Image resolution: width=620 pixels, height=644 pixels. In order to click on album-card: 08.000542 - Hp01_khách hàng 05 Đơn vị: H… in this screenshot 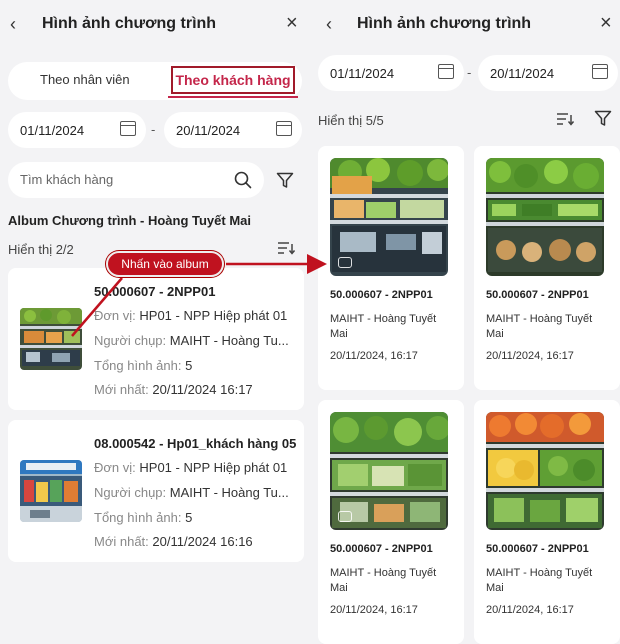, I will do `click(156, 491)`.